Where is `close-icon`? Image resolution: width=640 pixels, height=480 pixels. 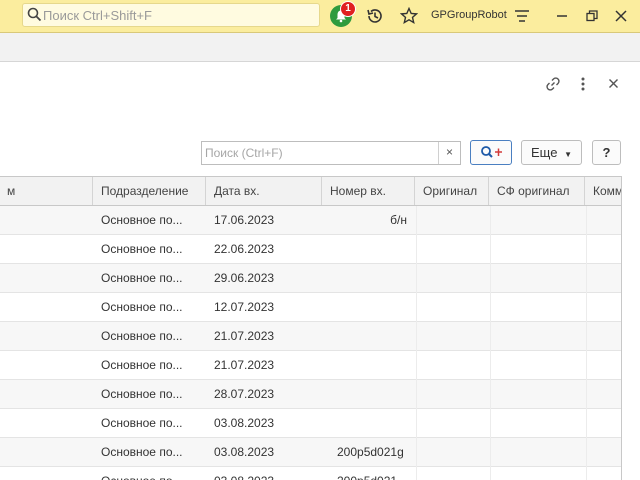
close-icon is located at coordinates (621, 16).